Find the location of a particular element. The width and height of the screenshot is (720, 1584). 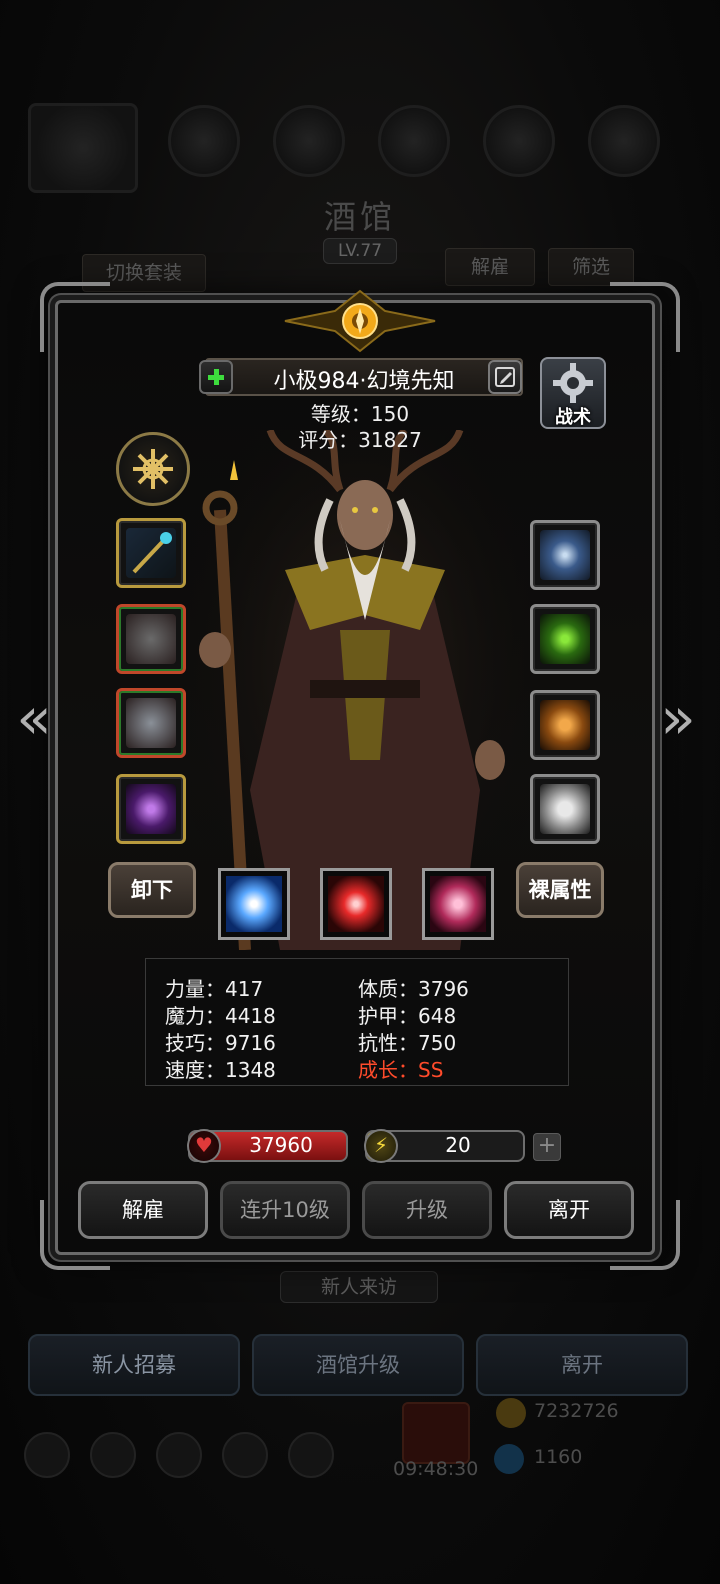

attr-growth: 成长：SS is located at coordinates (401, 1070).